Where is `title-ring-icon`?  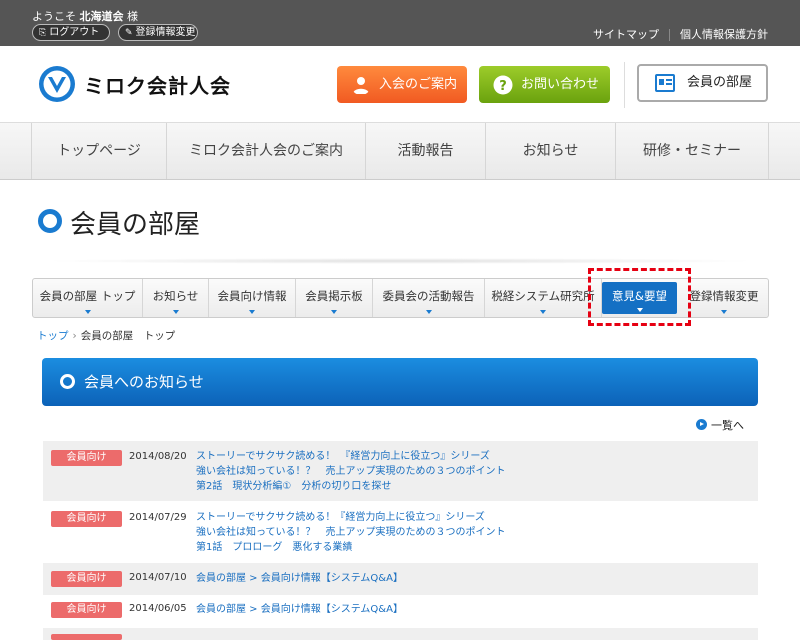 title-ring-icon is located at coordinates (50, 221).